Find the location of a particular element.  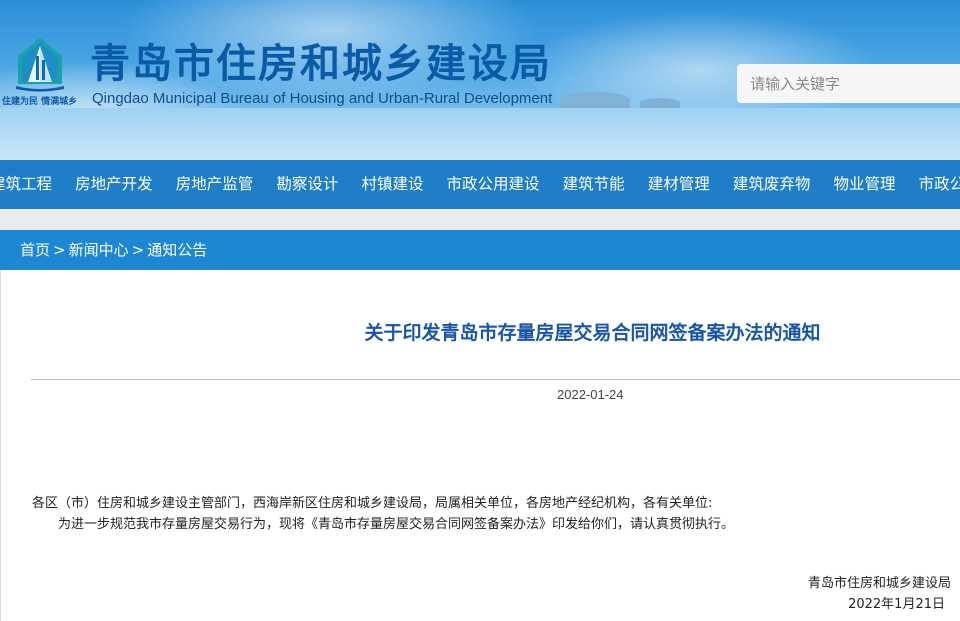

nav-item-village-construction: 村镇建设 is located at coordinates (392, 184).